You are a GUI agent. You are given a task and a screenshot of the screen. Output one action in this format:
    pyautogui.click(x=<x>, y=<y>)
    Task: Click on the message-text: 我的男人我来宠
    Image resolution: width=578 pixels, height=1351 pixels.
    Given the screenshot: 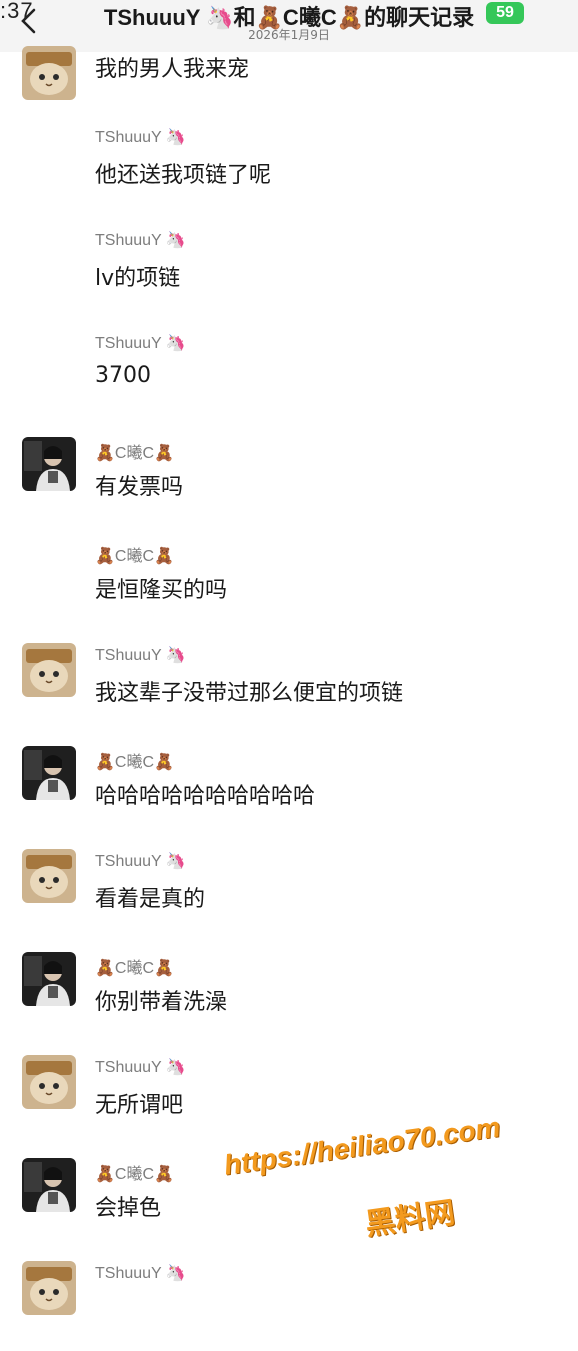 What is the action you would take?
    pyautogui.click(x=172, y=67)
    